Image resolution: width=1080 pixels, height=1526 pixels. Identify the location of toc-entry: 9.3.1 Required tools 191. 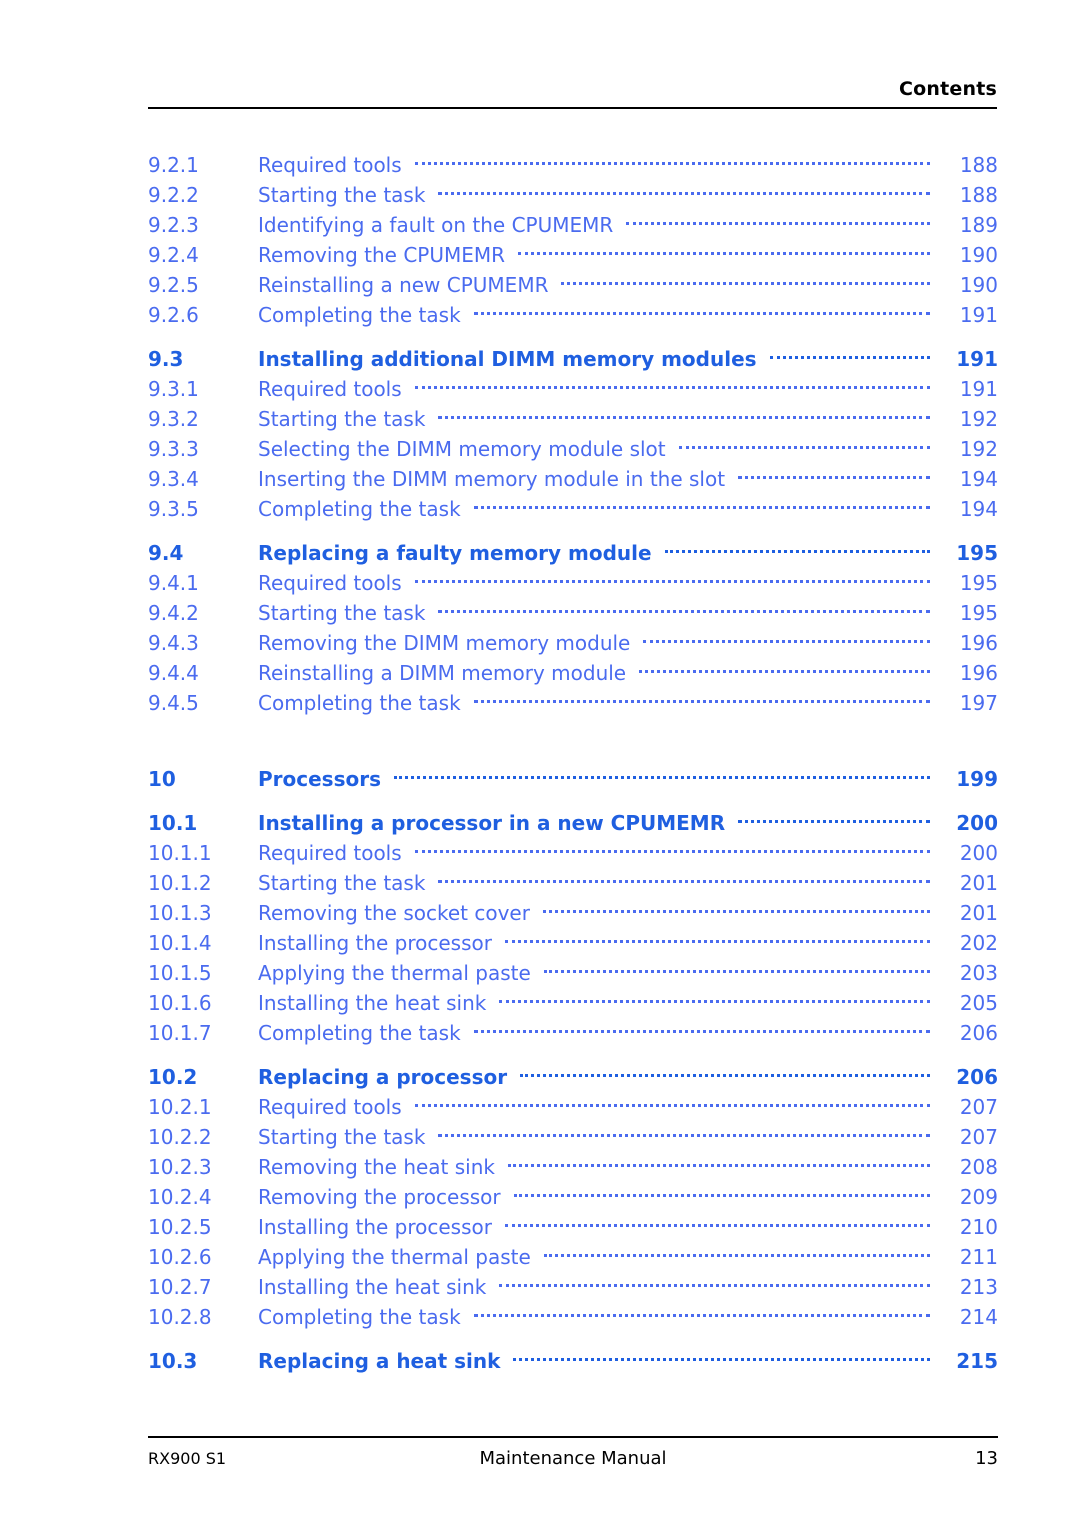
(573, 389).